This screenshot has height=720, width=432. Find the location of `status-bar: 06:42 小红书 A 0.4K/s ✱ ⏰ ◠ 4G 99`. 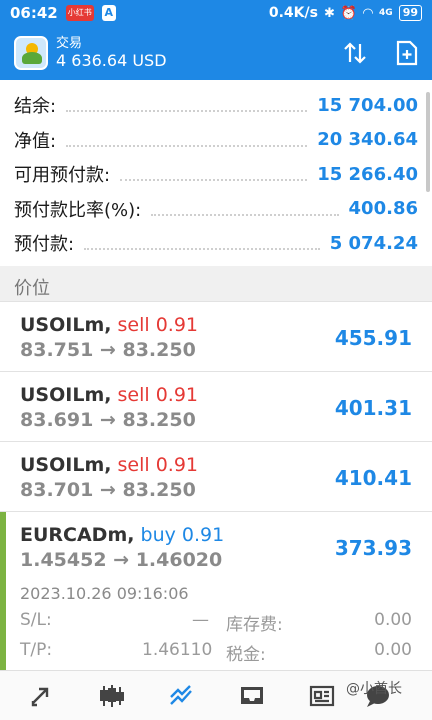

status-bar: 06:42 小红书 A 0.4K/s ✱ ⏰ ◠ 4G 99 is located at coordinates (216, 13).